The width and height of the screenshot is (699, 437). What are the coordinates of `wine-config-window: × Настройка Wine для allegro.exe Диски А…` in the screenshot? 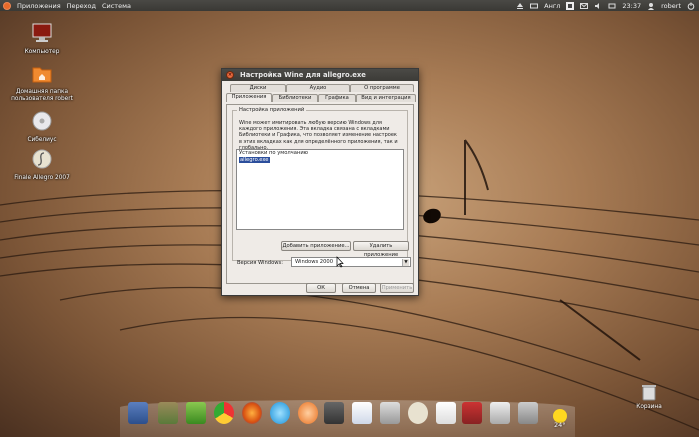 It's located at (320, 182).